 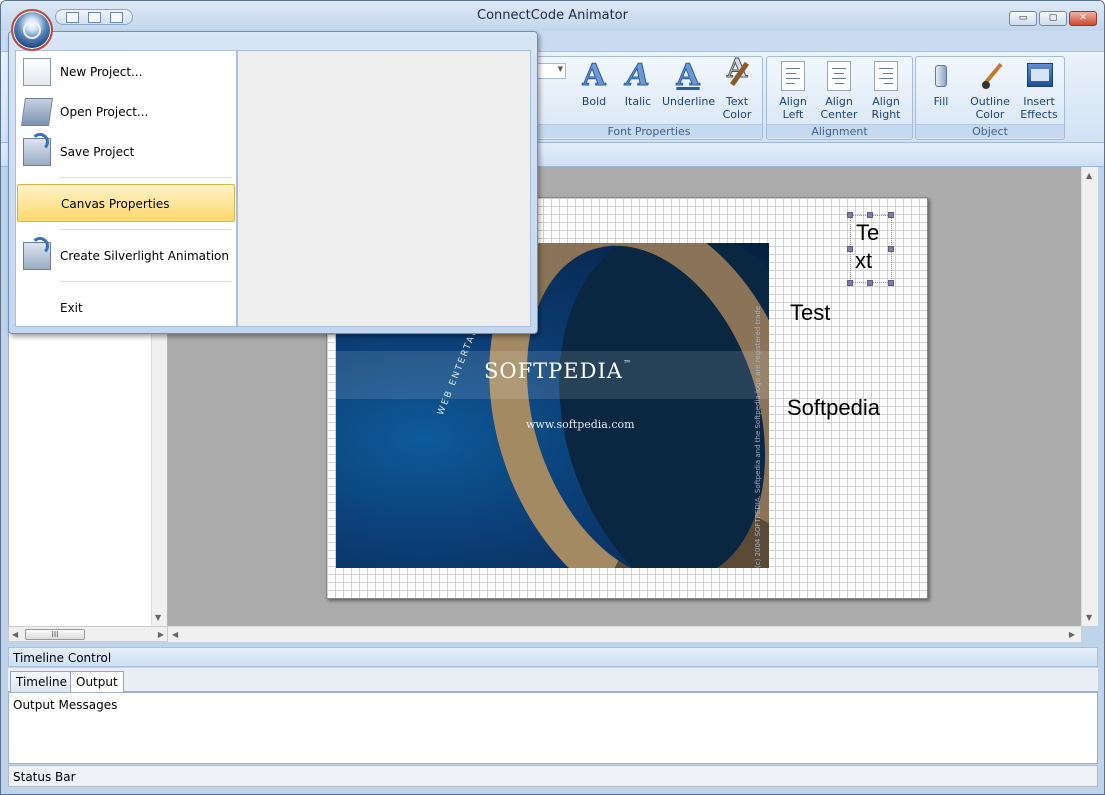 I want to click on canvas-vertical-scrollbar: ▲ ▼, so click(x=1089, y=396).